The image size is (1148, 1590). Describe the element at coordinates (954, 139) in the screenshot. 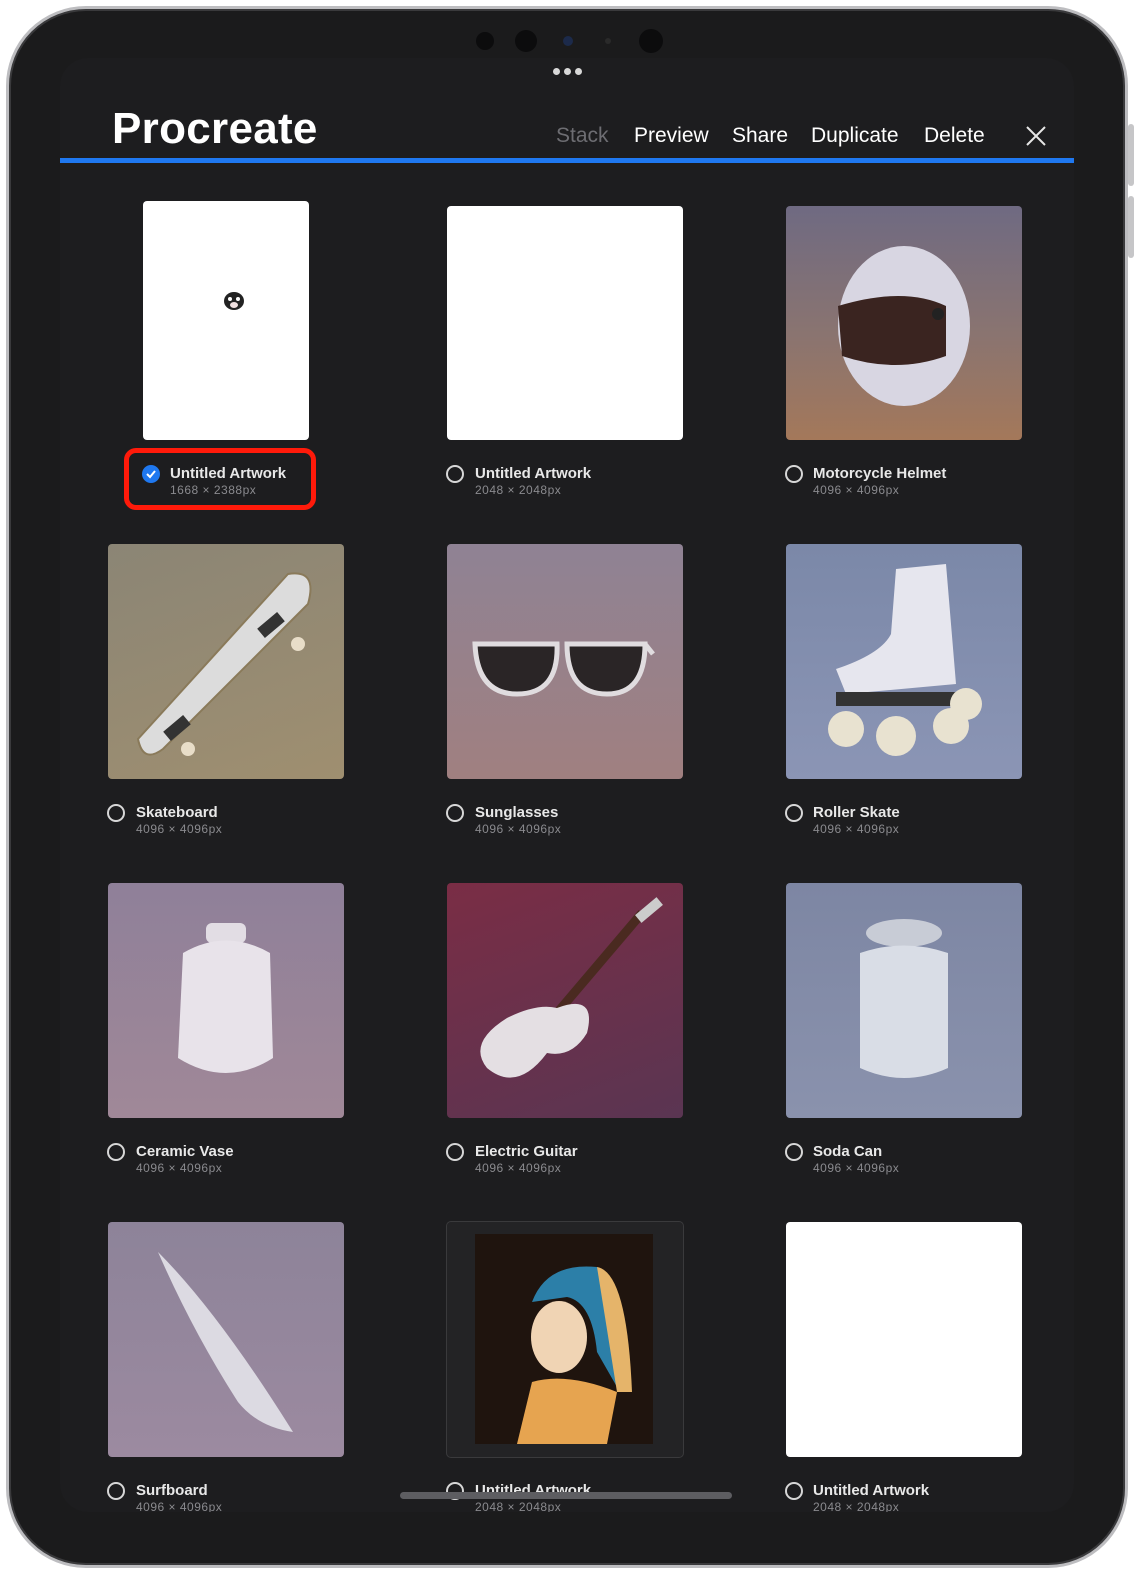

I see `delete-button: Delete` at that location.